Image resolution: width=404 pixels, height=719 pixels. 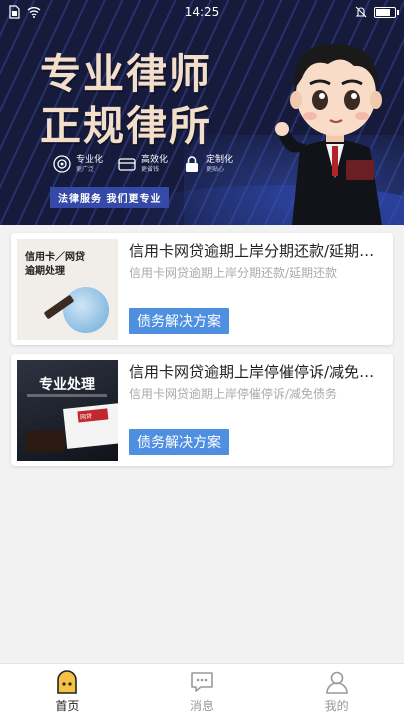 I want to click on feature-item: 定制化 更贴心, so click(x=207, y=164).